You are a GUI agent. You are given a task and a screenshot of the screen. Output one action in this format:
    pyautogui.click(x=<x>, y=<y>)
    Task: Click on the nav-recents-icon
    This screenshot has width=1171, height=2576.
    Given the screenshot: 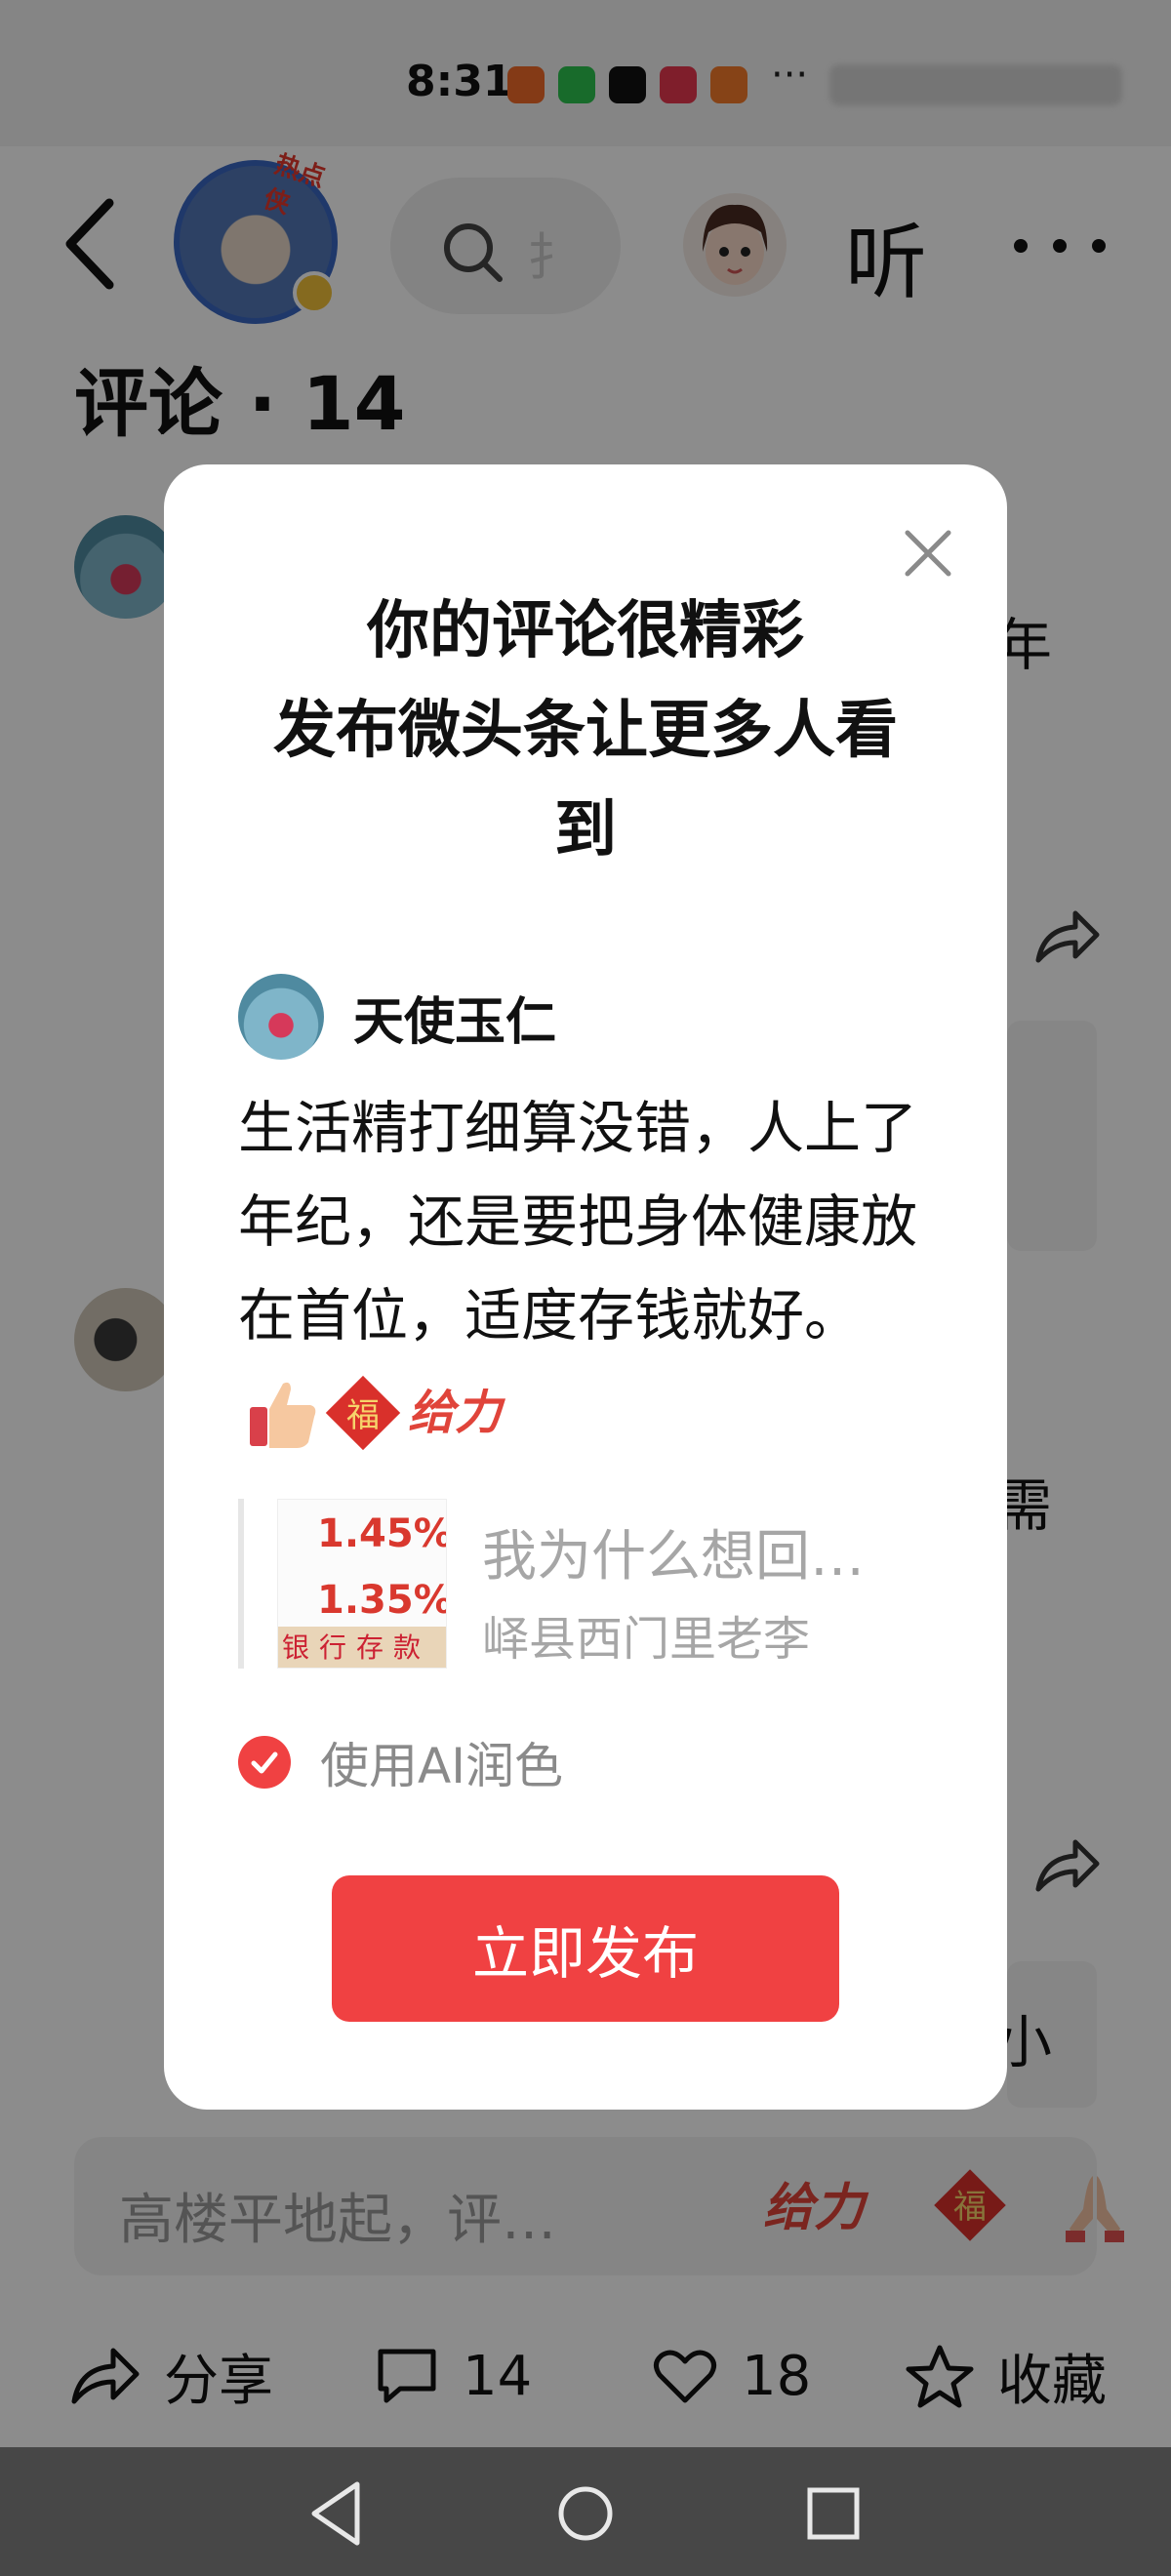 What is the action you would take?
    pyautogui.click(x=833, y=2514)
    